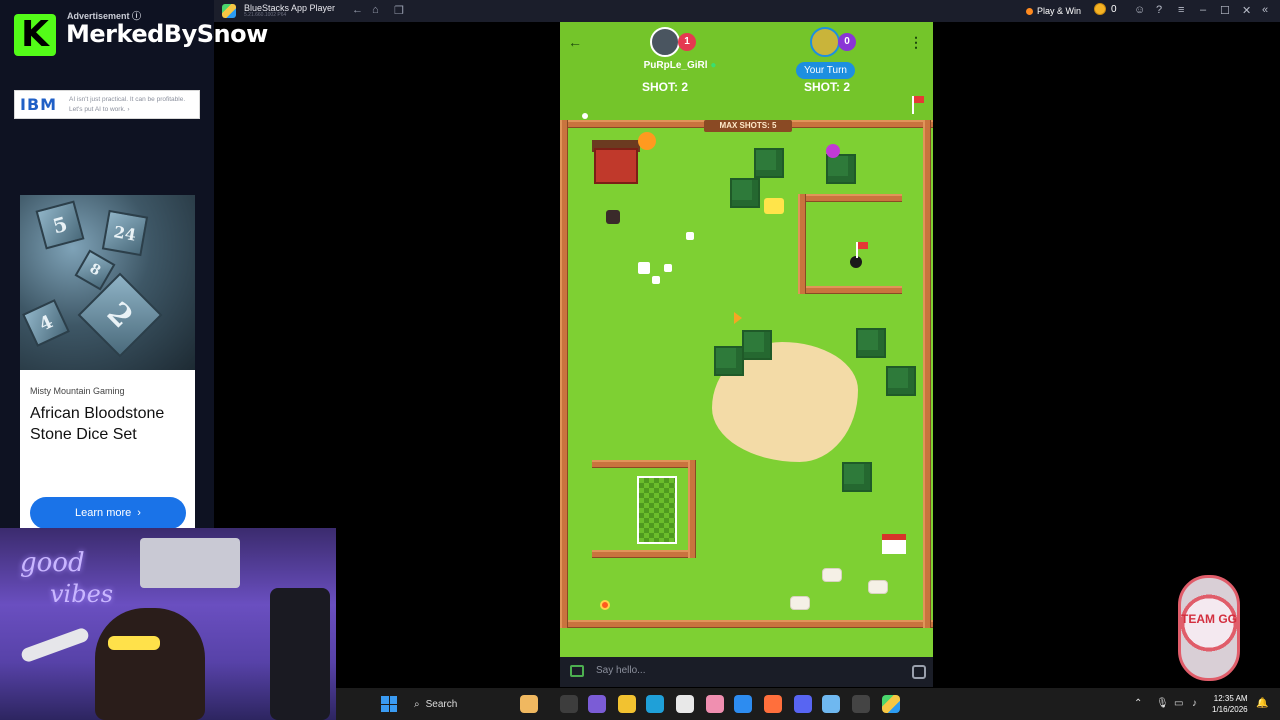 The image size is (1280, 720). I want to click on fire-icon, so click(647, 141).